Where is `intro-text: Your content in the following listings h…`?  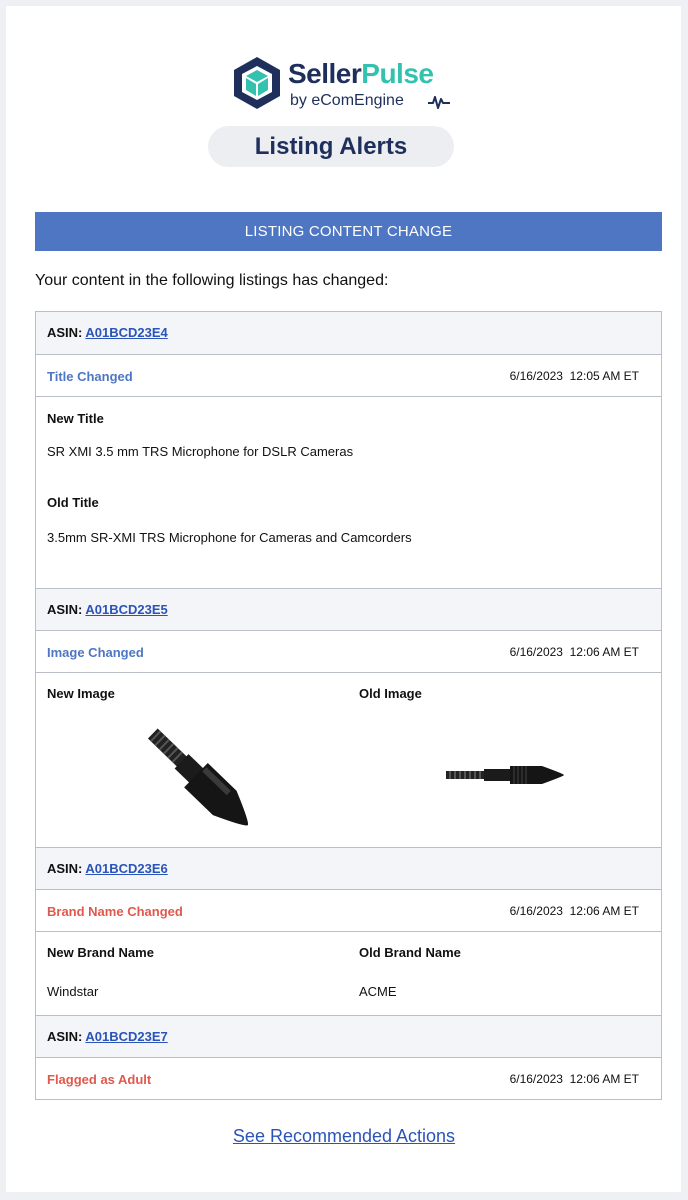
intro-text: Your content in the following listings h… is located at coordinates (212, 280).